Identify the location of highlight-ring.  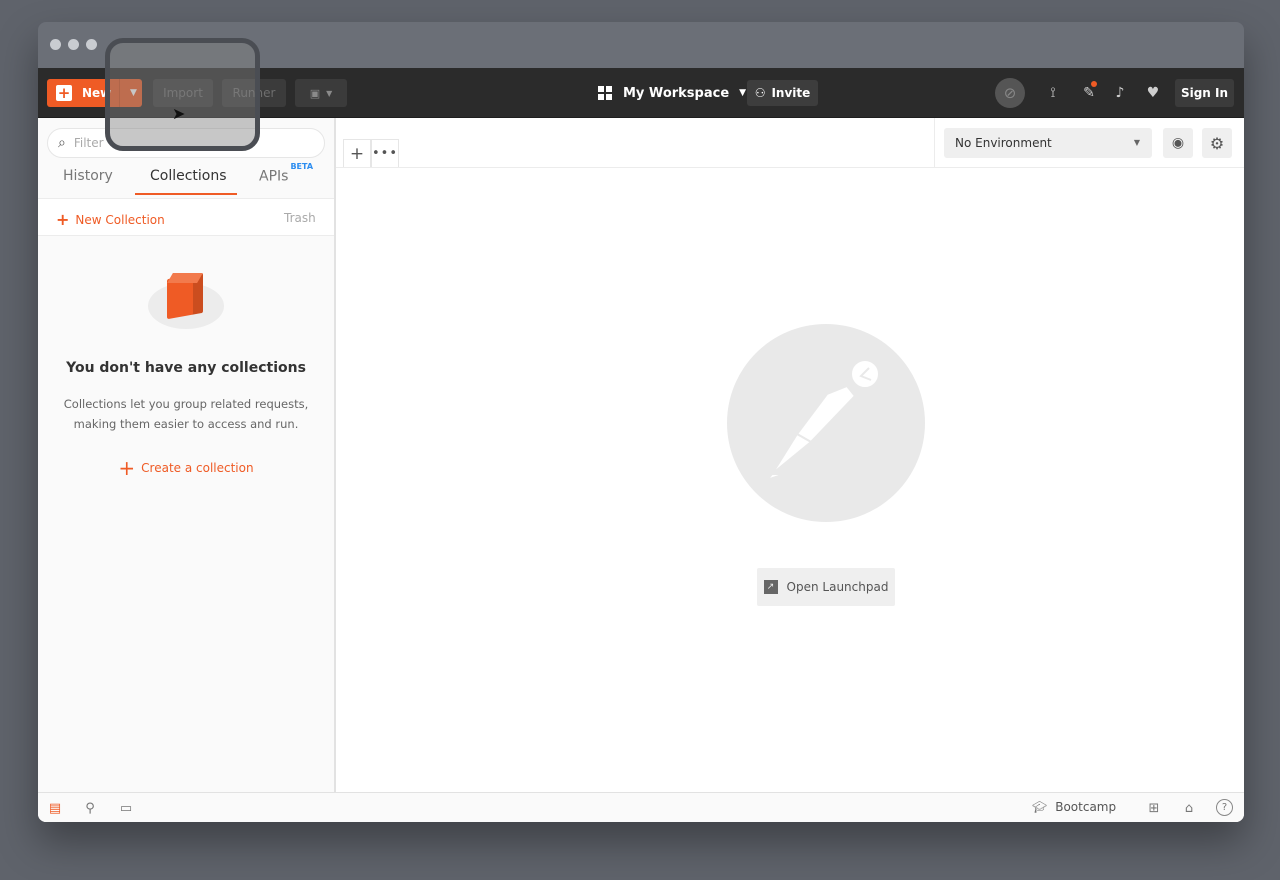
(182, 94).